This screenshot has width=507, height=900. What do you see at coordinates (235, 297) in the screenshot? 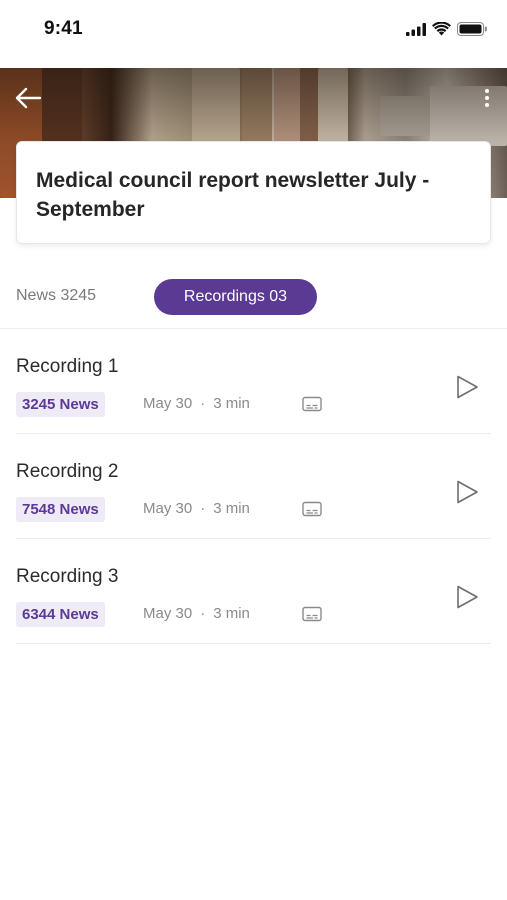
I see `tab-recordings: Recordings 03` at bounding box center [235, 297].